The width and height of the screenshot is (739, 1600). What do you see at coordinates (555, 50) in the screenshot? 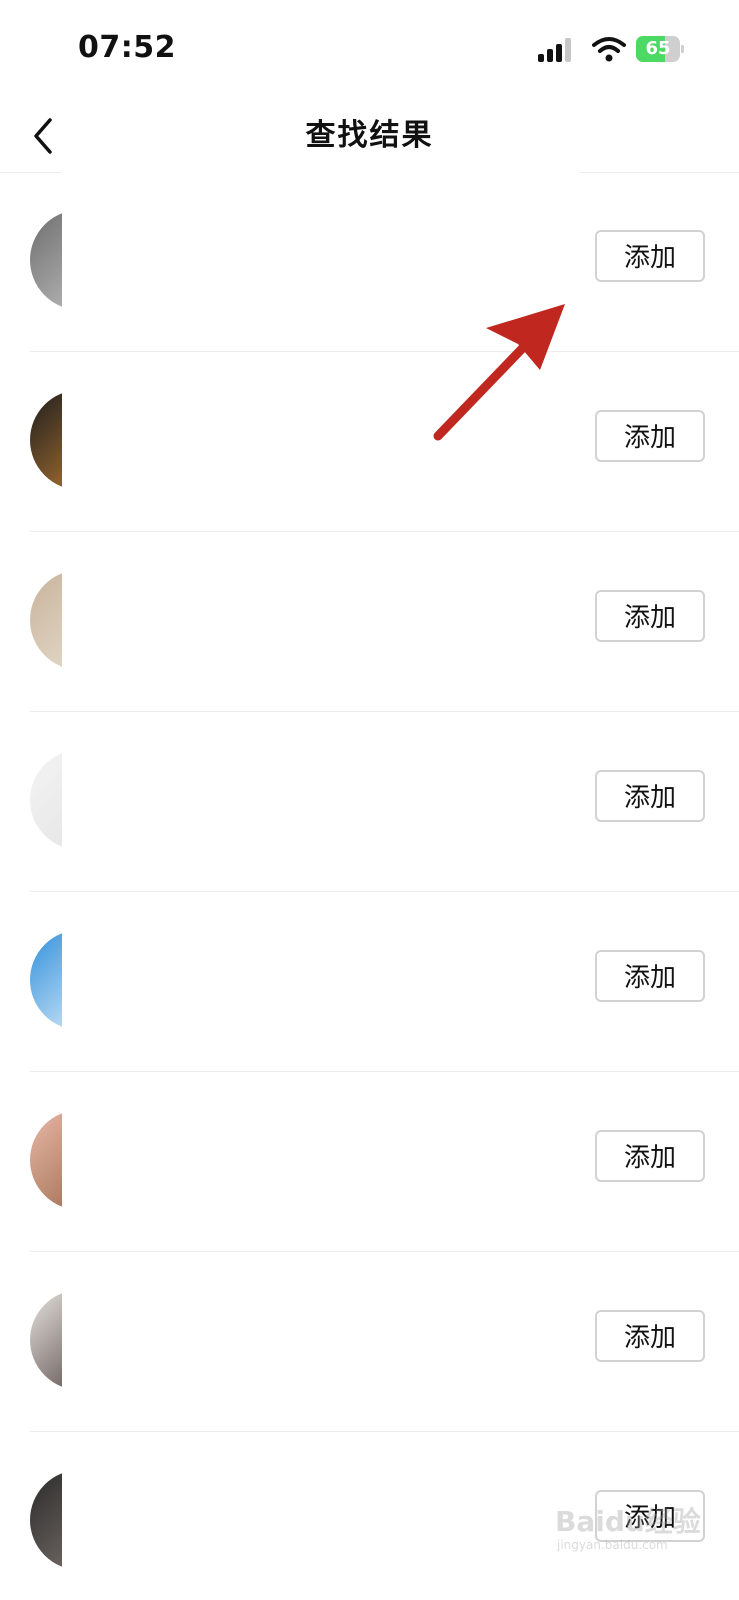
I see `signal-icon` at bounding box center [555, 50].